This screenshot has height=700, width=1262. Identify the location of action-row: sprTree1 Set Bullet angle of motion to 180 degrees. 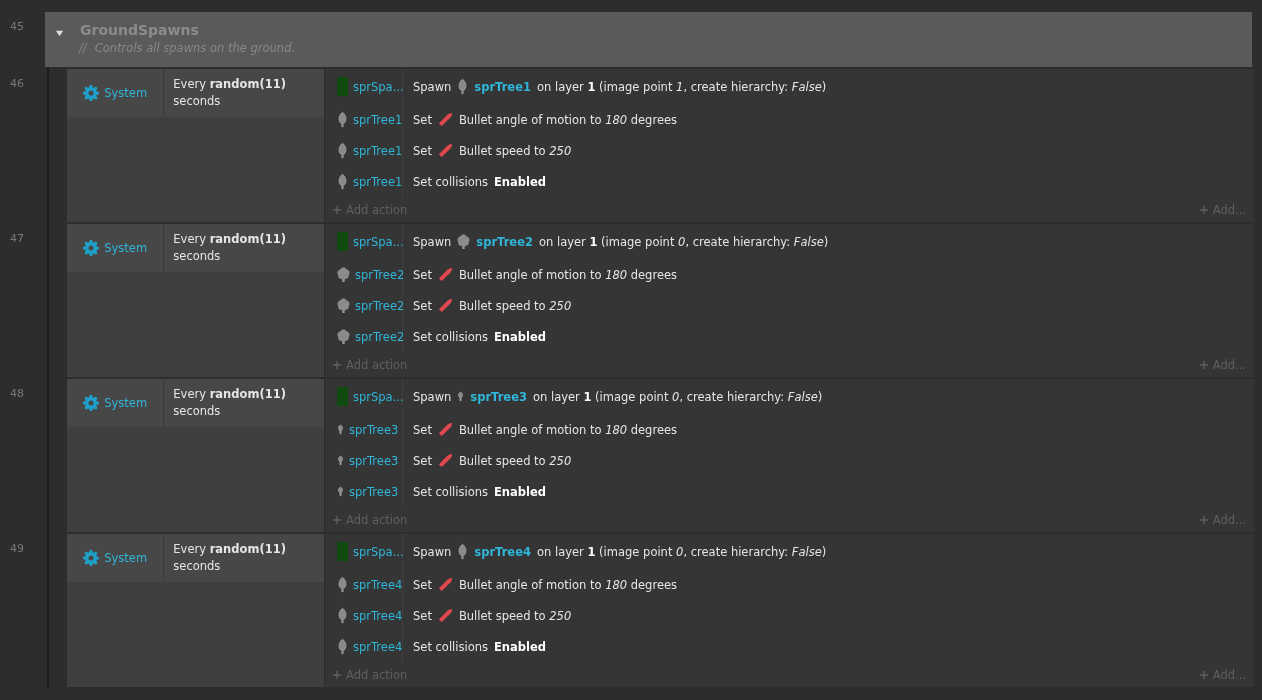
(789, 119).